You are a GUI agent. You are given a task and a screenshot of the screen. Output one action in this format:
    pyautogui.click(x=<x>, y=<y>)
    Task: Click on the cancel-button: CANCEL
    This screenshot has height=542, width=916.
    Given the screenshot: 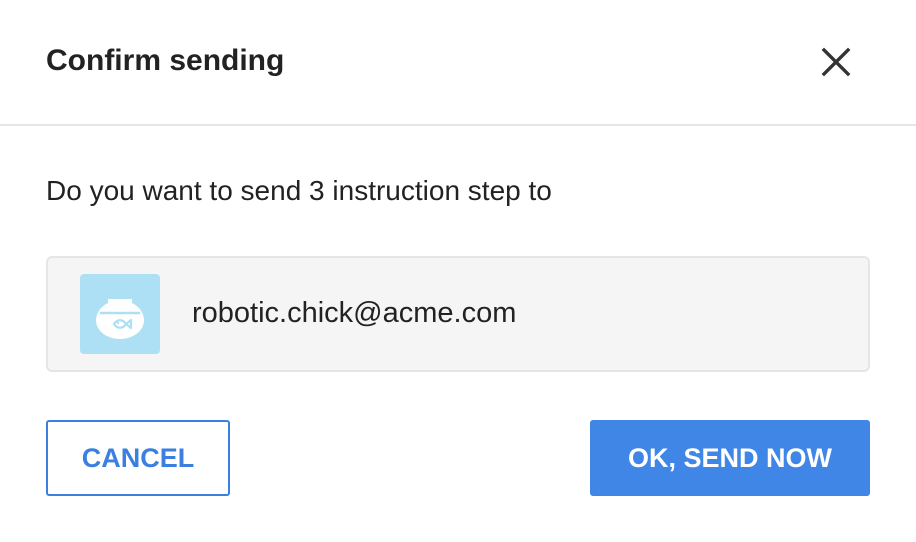 What is the action you would take?
    pyautogui.click(x=138, y=458)
    